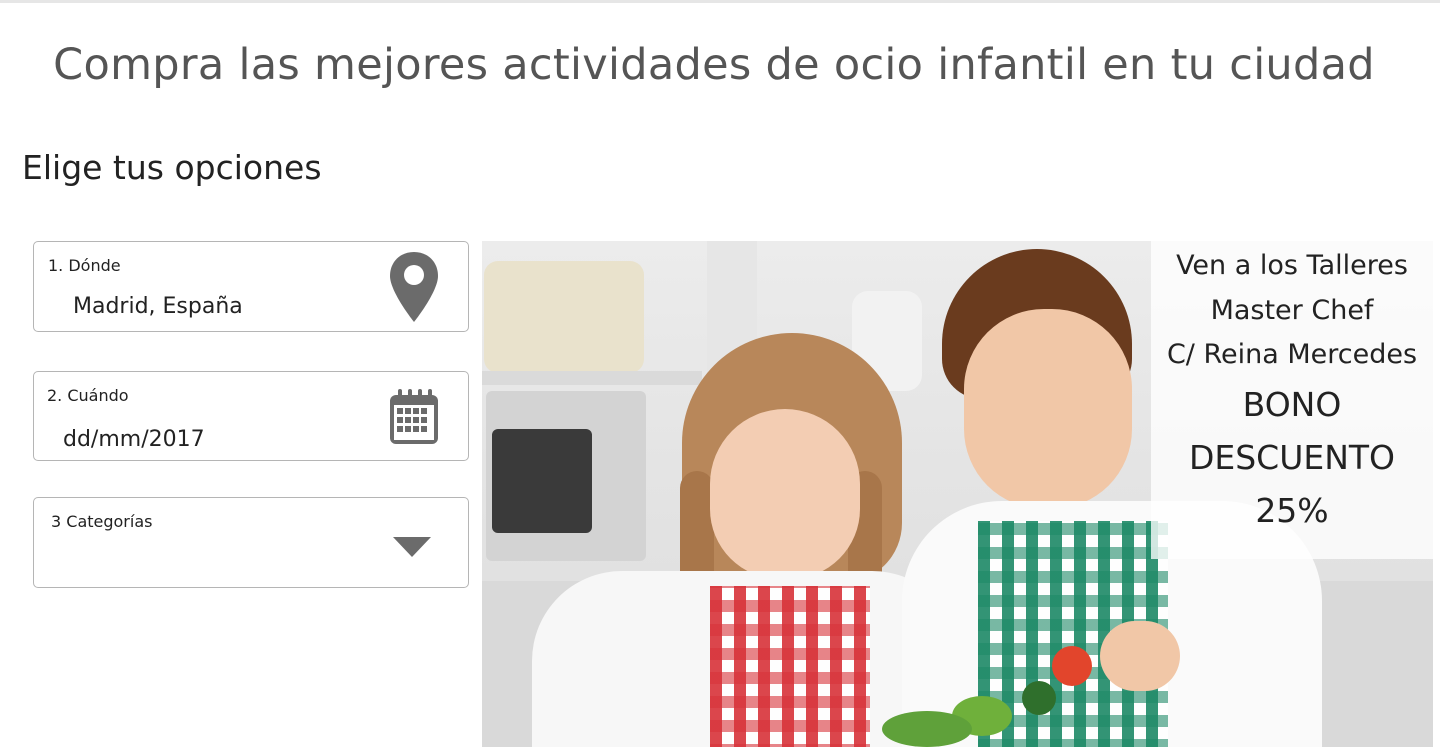  What do you see at coordinates (1292, 404) in the screenshot?
I see `promo-line-4: BONO` at bounding box center [1292, 404].